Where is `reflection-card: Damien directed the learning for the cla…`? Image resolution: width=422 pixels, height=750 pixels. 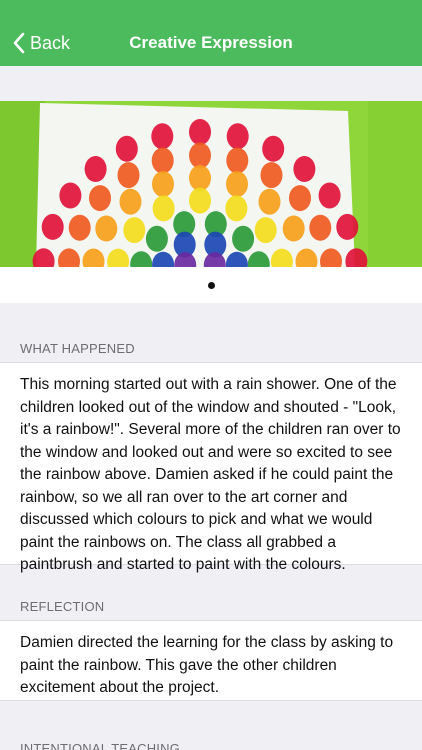 reflection-card: Damien directed the learning for the cla… is located at coordinates (211, 660).